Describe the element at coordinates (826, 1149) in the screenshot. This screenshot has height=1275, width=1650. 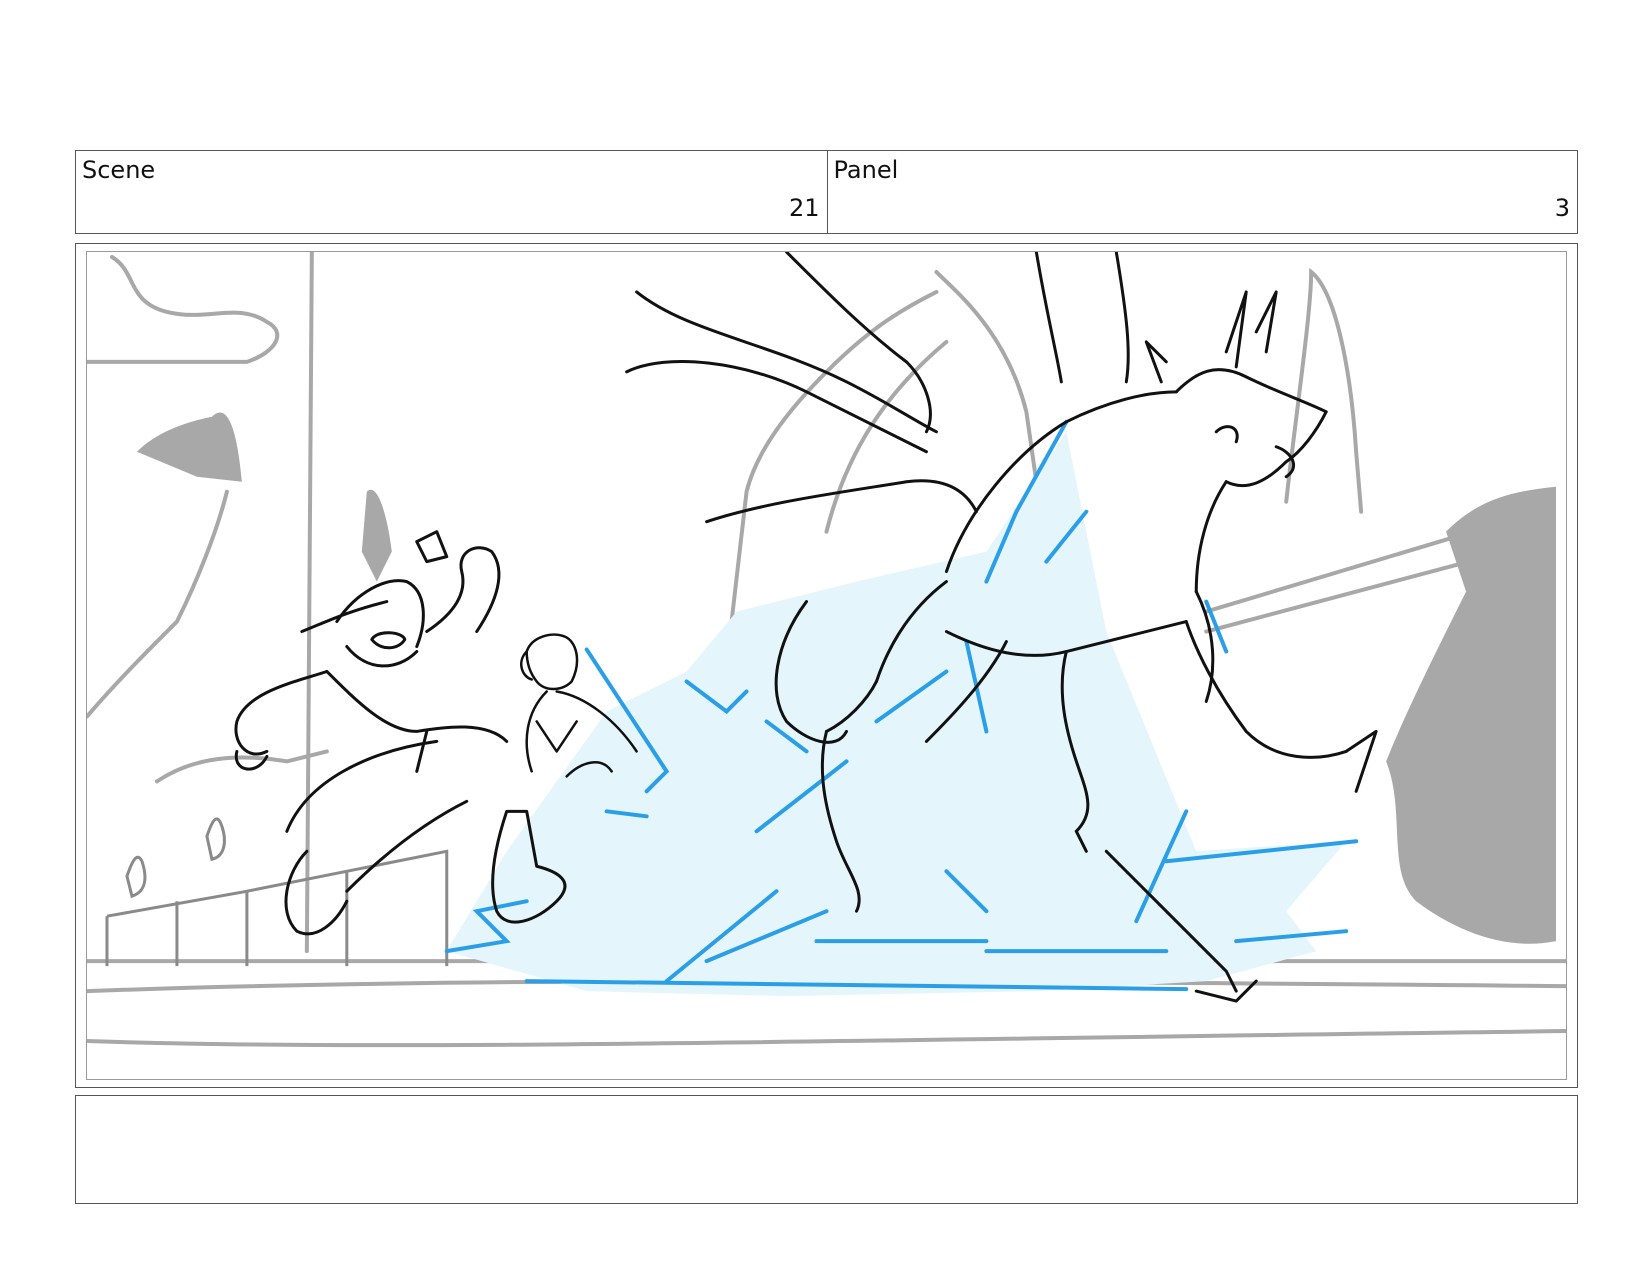
I see `dialogue-notes-box` at that location.